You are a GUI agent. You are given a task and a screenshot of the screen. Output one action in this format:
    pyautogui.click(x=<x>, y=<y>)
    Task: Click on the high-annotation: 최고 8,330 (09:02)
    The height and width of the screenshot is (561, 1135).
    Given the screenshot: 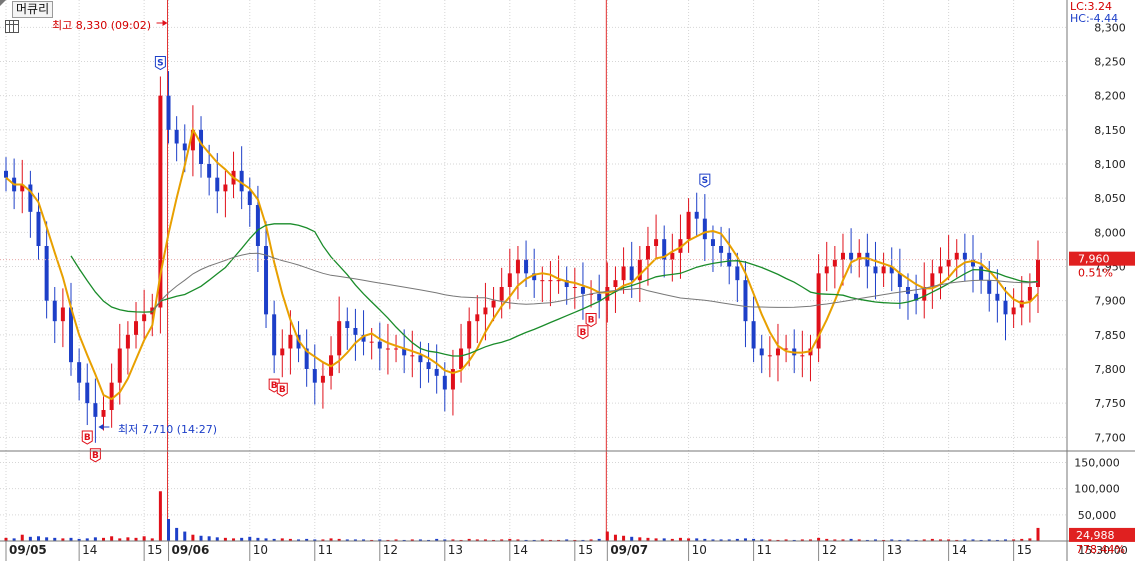 What is the action you would take?
    pyautogui.click(x=102, y=25)
    